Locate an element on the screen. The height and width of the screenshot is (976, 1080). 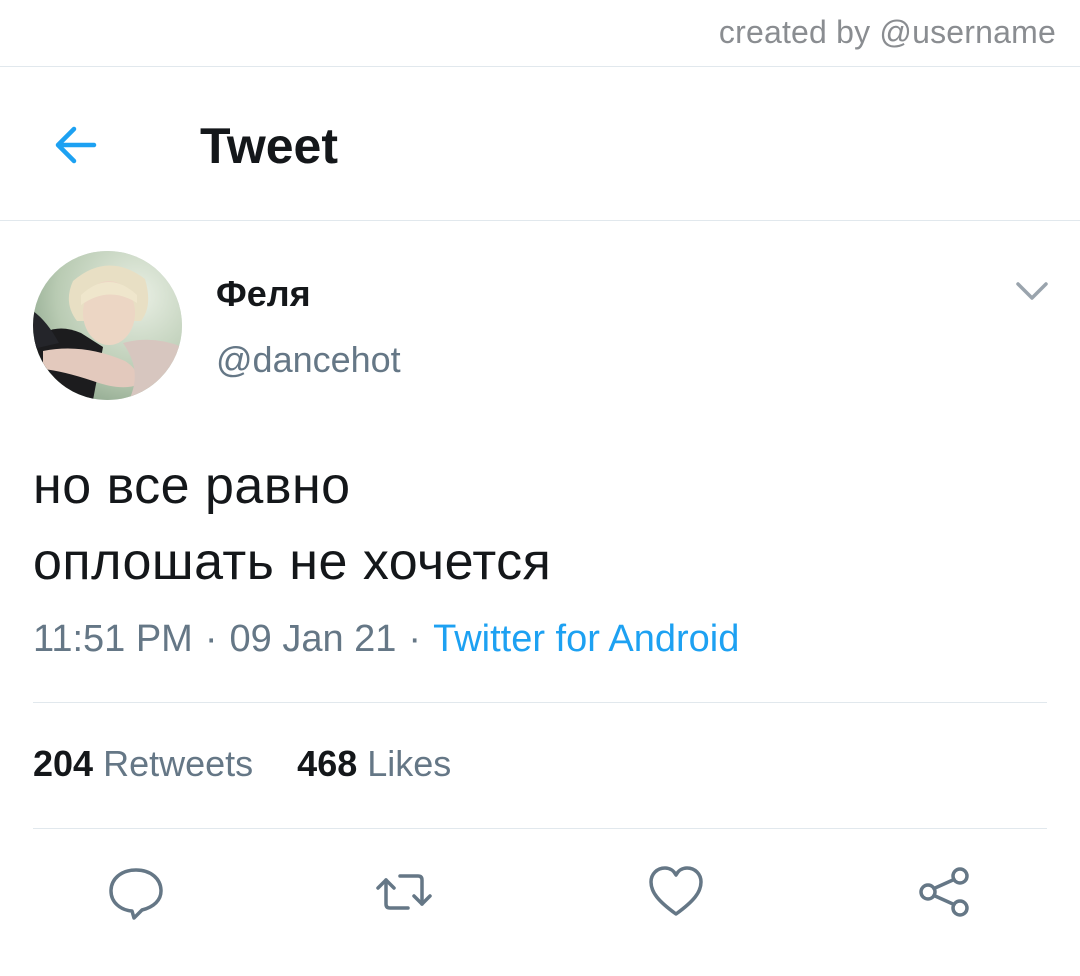
arrow-left-icon is located at coordinates (76, 145).